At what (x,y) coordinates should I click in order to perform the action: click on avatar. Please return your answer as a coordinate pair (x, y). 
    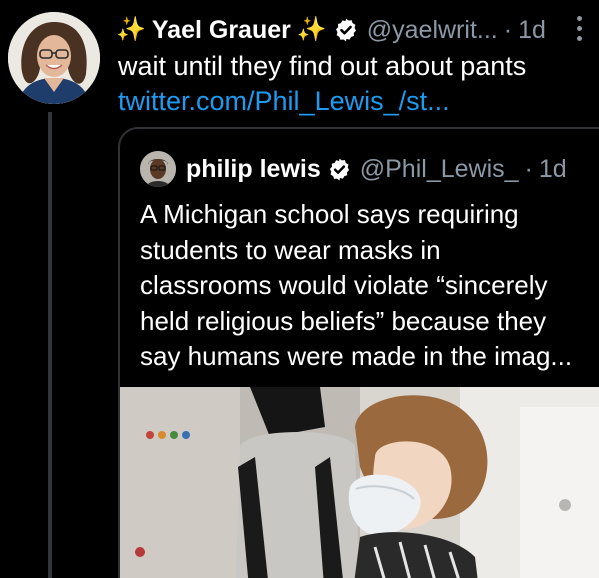
    Looking at the image, I should click on (54, 58).